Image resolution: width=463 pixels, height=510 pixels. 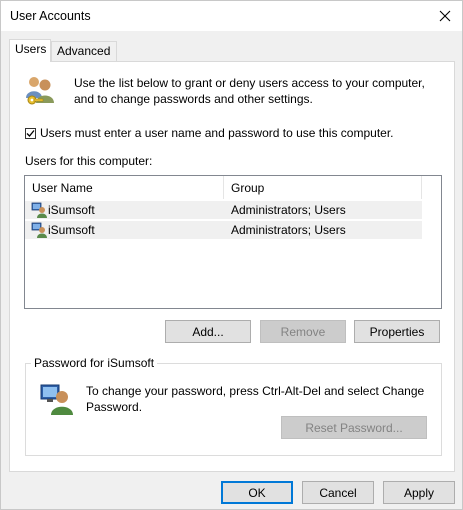 I want to click on close-icon, so click(x=445, y=16).